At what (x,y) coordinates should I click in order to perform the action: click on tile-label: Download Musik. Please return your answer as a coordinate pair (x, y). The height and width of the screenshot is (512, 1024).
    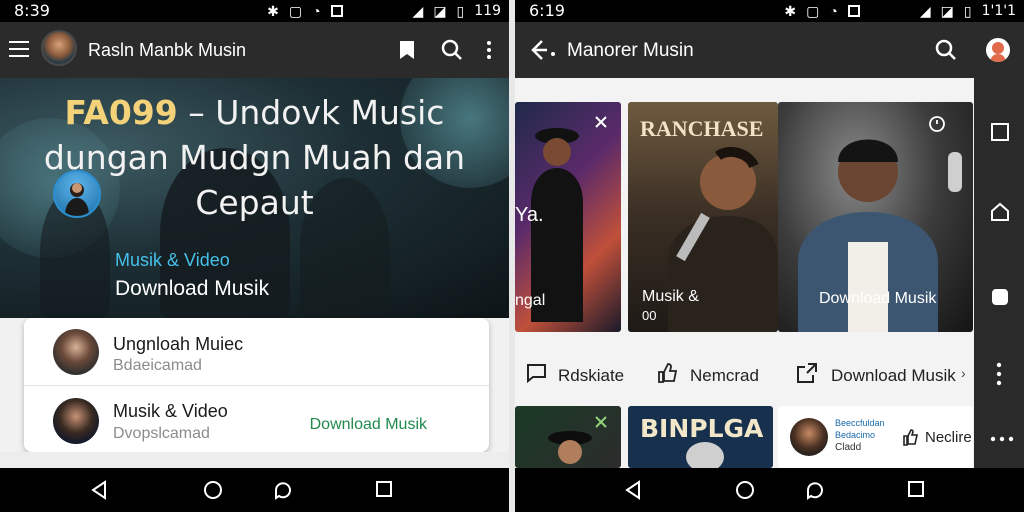
    Looking at the image, I should click on (878, 298).